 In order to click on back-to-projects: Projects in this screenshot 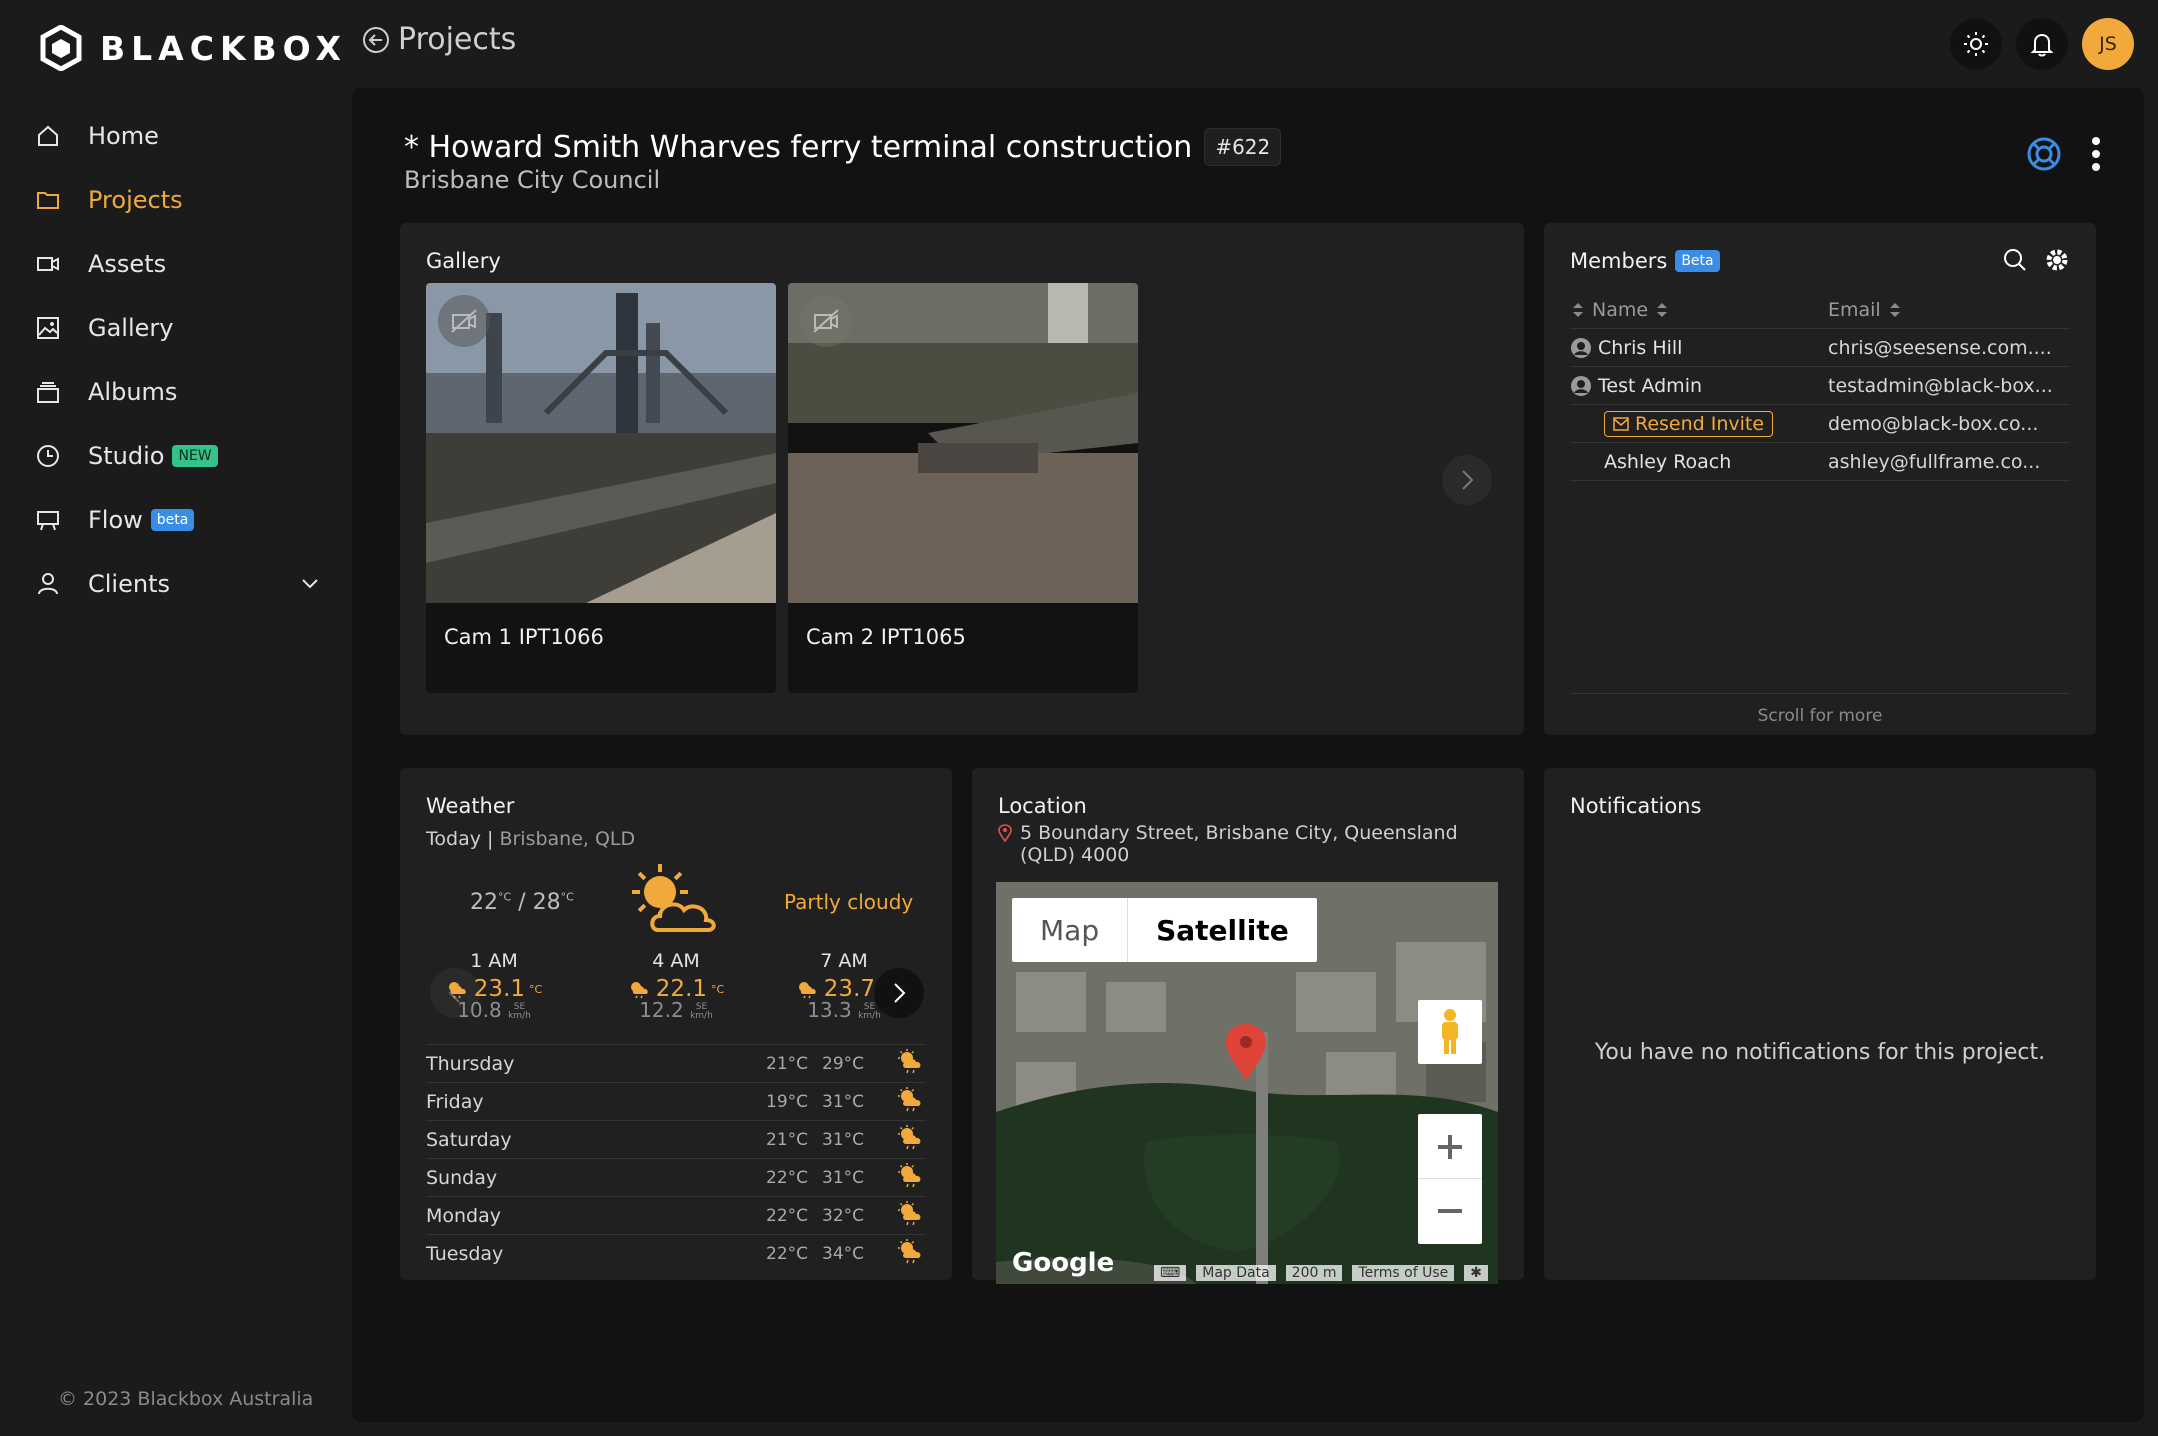, I will do `click(439, 39)`.